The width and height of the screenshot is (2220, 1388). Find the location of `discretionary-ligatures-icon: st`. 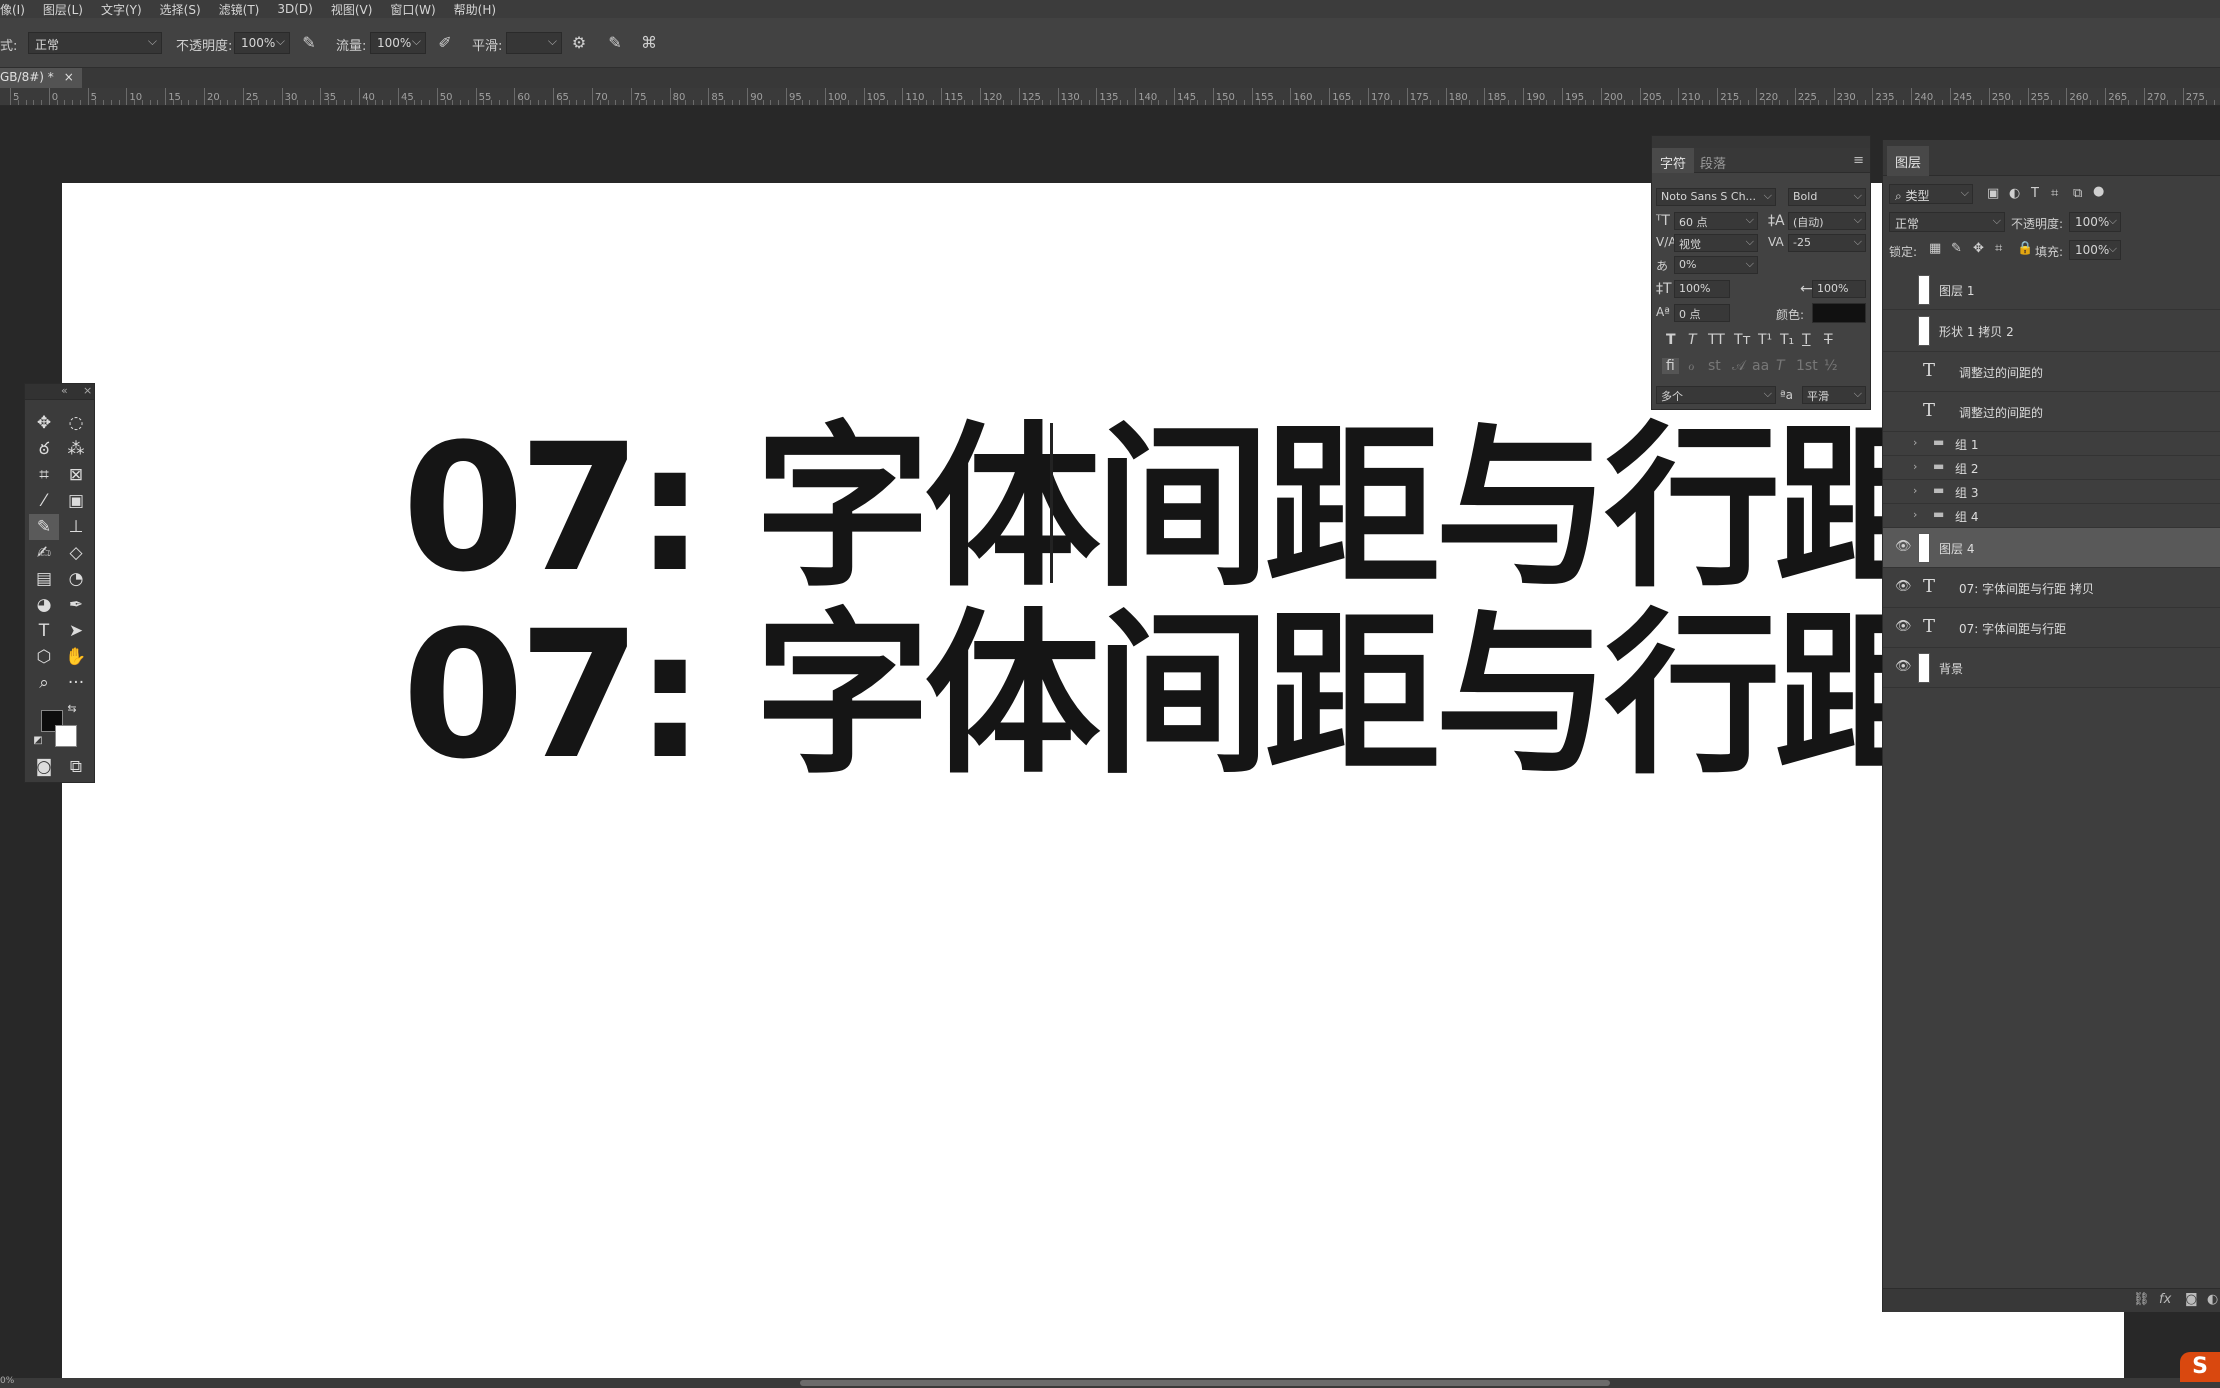

discretionary-ligatures-icon: st is located at coordinates (1714, 366).